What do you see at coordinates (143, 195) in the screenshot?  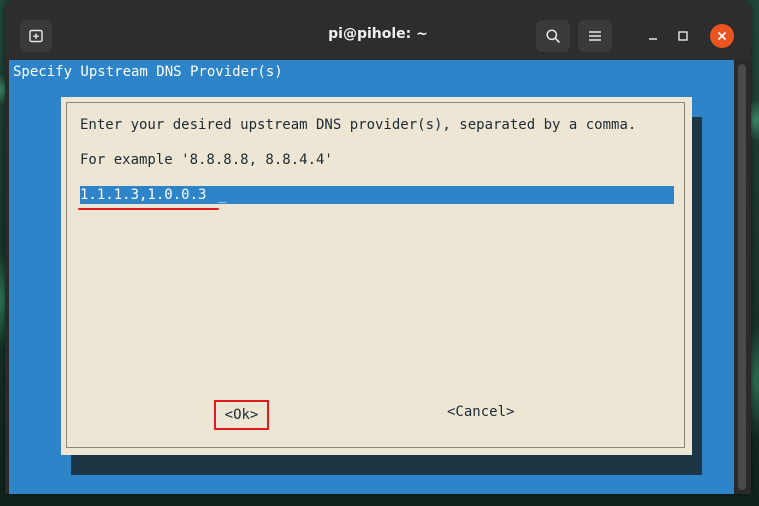 I see `dns-input-value: 1.1.1.3,1.0.0.3` at bounding box center [143, 195].